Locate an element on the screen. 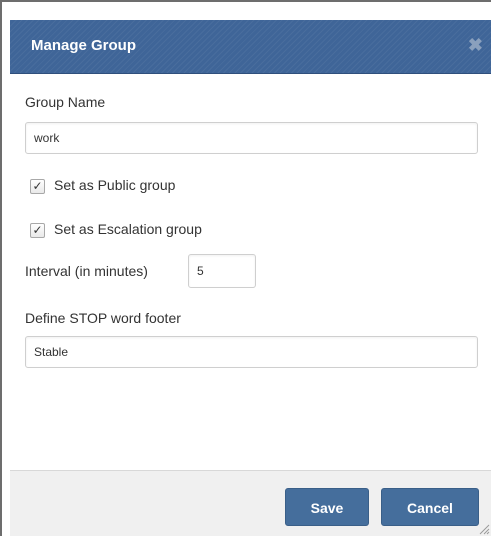 Image resolution: width=491 pixels, height=536 pixels. escalation-group-checkbox: ✓ is located at coordinates (37, 230).